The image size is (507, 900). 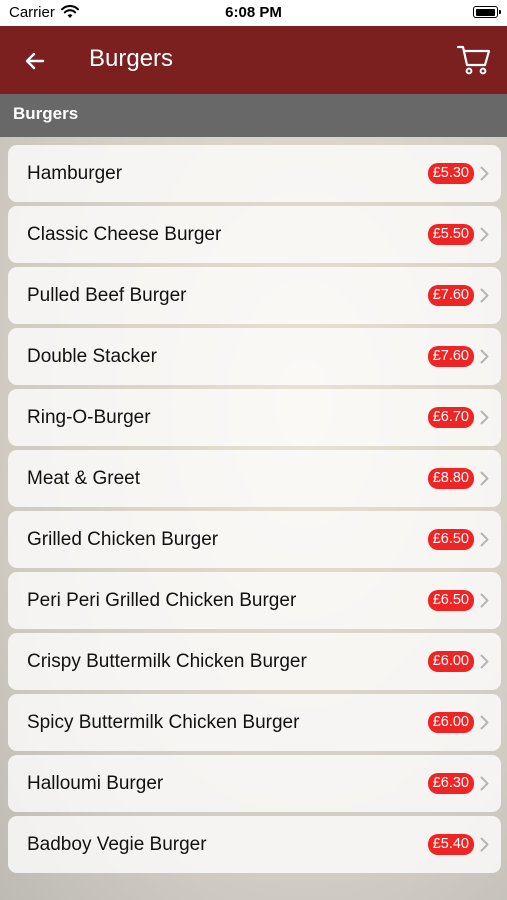 I want to click on list-item: Halloumi Burger £6.30, so click(x=254, y=783).